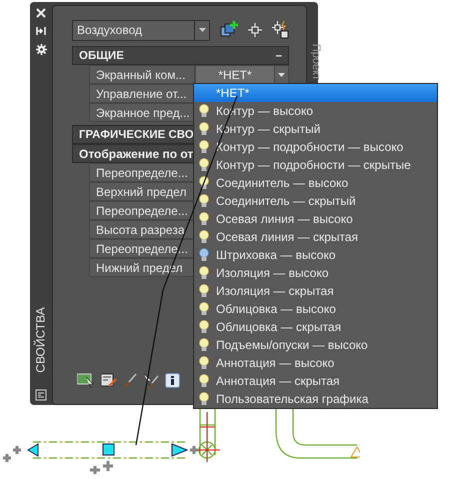 This screenshot has height=479, width=450. What do you see at coordinates (255, 30) in the screenshot?
I see `select-objects-icon` at bounding box center [255, 30].